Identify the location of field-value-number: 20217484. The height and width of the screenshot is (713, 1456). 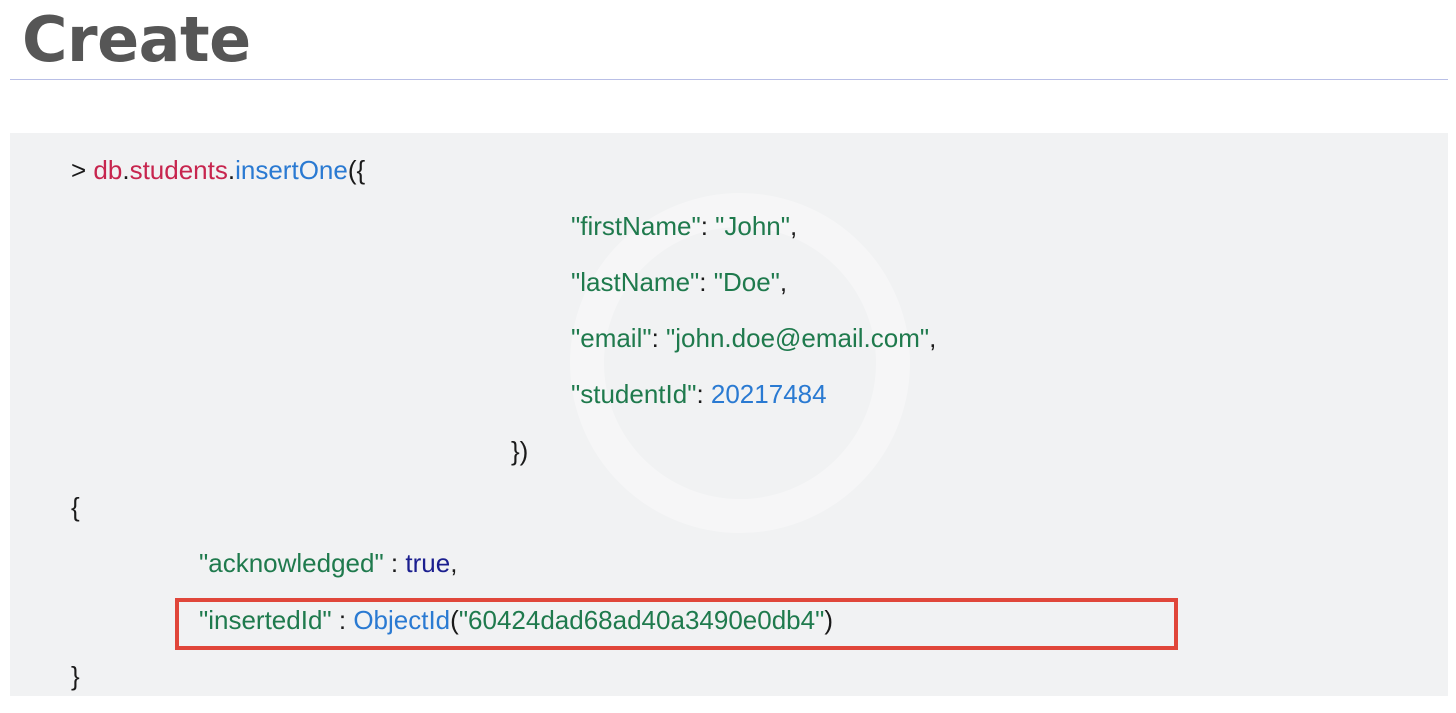
(768, 394).